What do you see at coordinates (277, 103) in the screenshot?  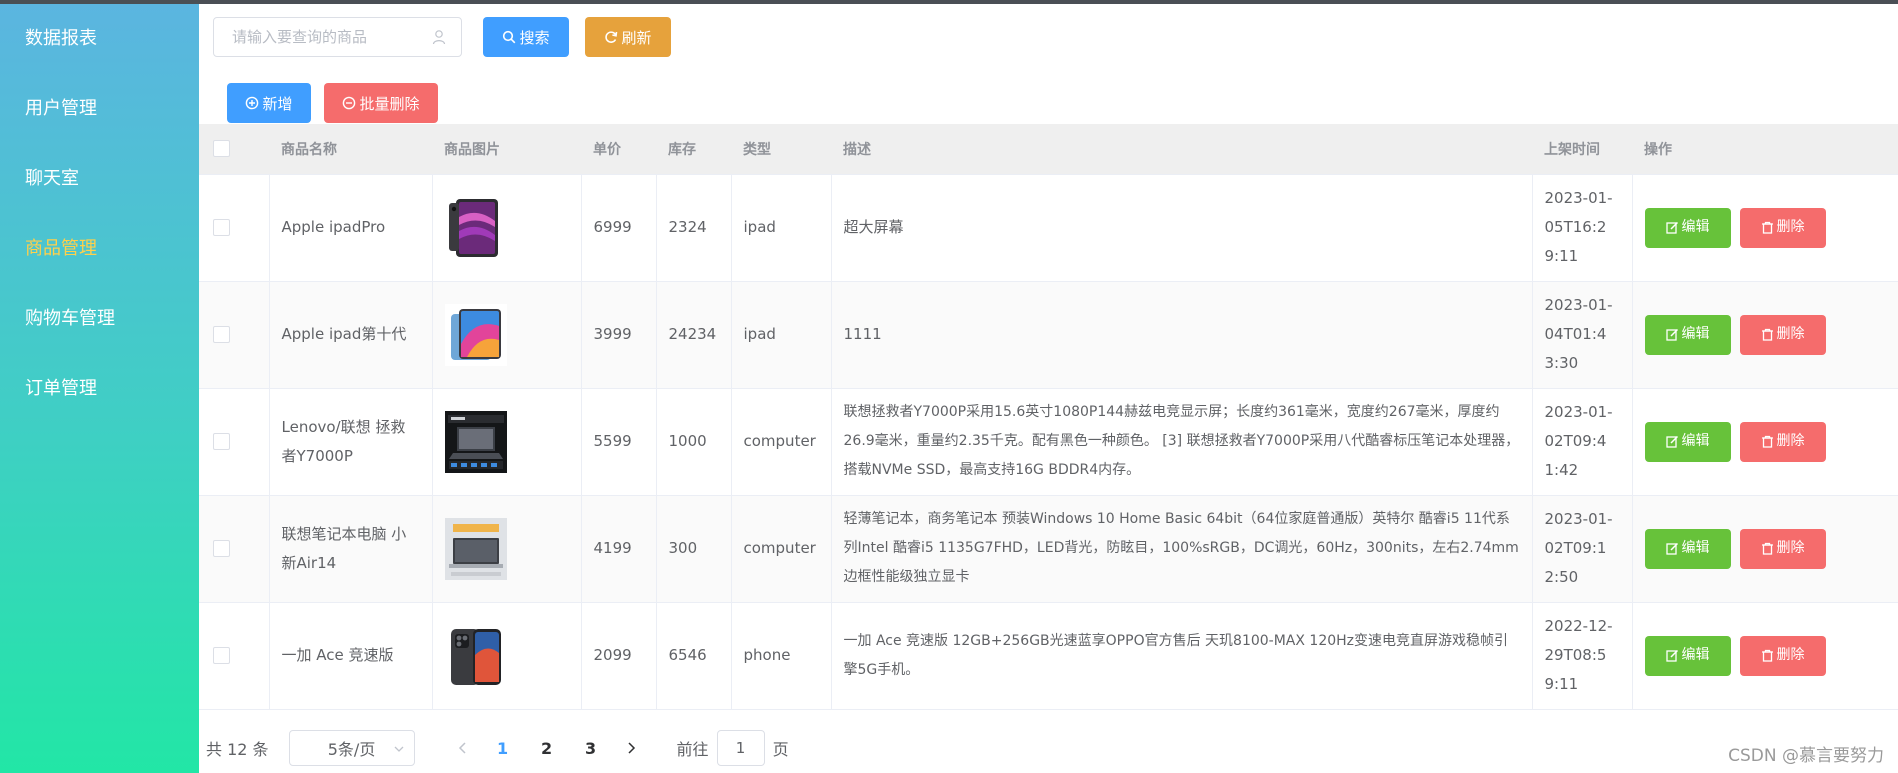 I see `add-button-label: 新增` at bounding box center [277, 103].